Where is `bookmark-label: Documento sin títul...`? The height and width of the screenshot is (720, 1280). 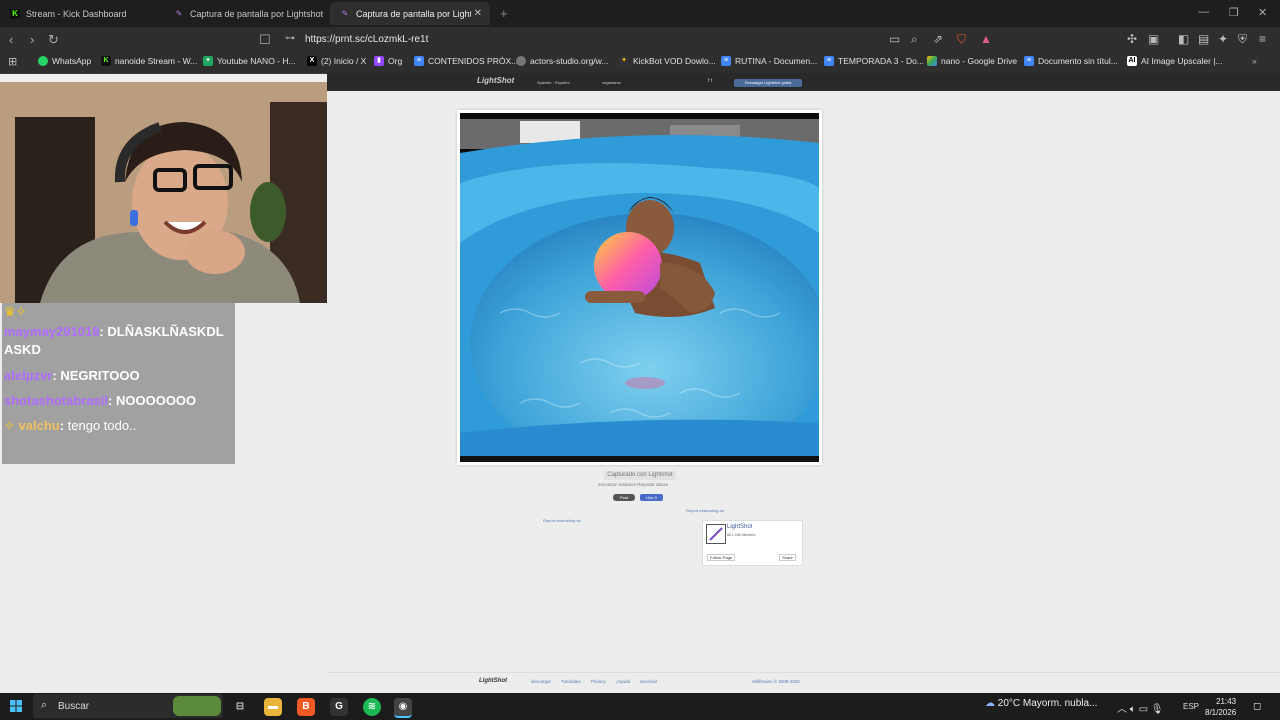
bookmark-label: Documento sin títul... is located at coordinates (1078, 61).